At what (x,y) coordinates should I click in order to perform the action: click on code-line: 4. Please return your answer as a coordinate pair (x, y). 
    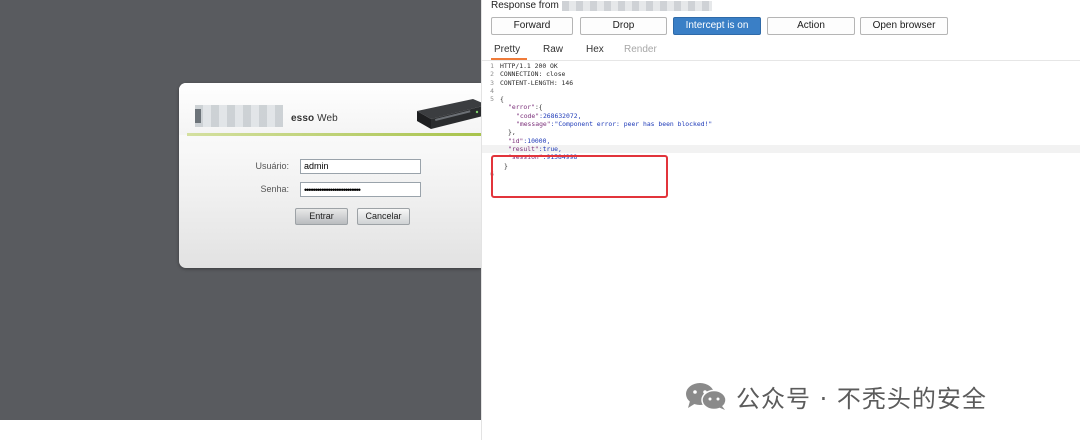
    Looking at the image, I should click on (492, 90).